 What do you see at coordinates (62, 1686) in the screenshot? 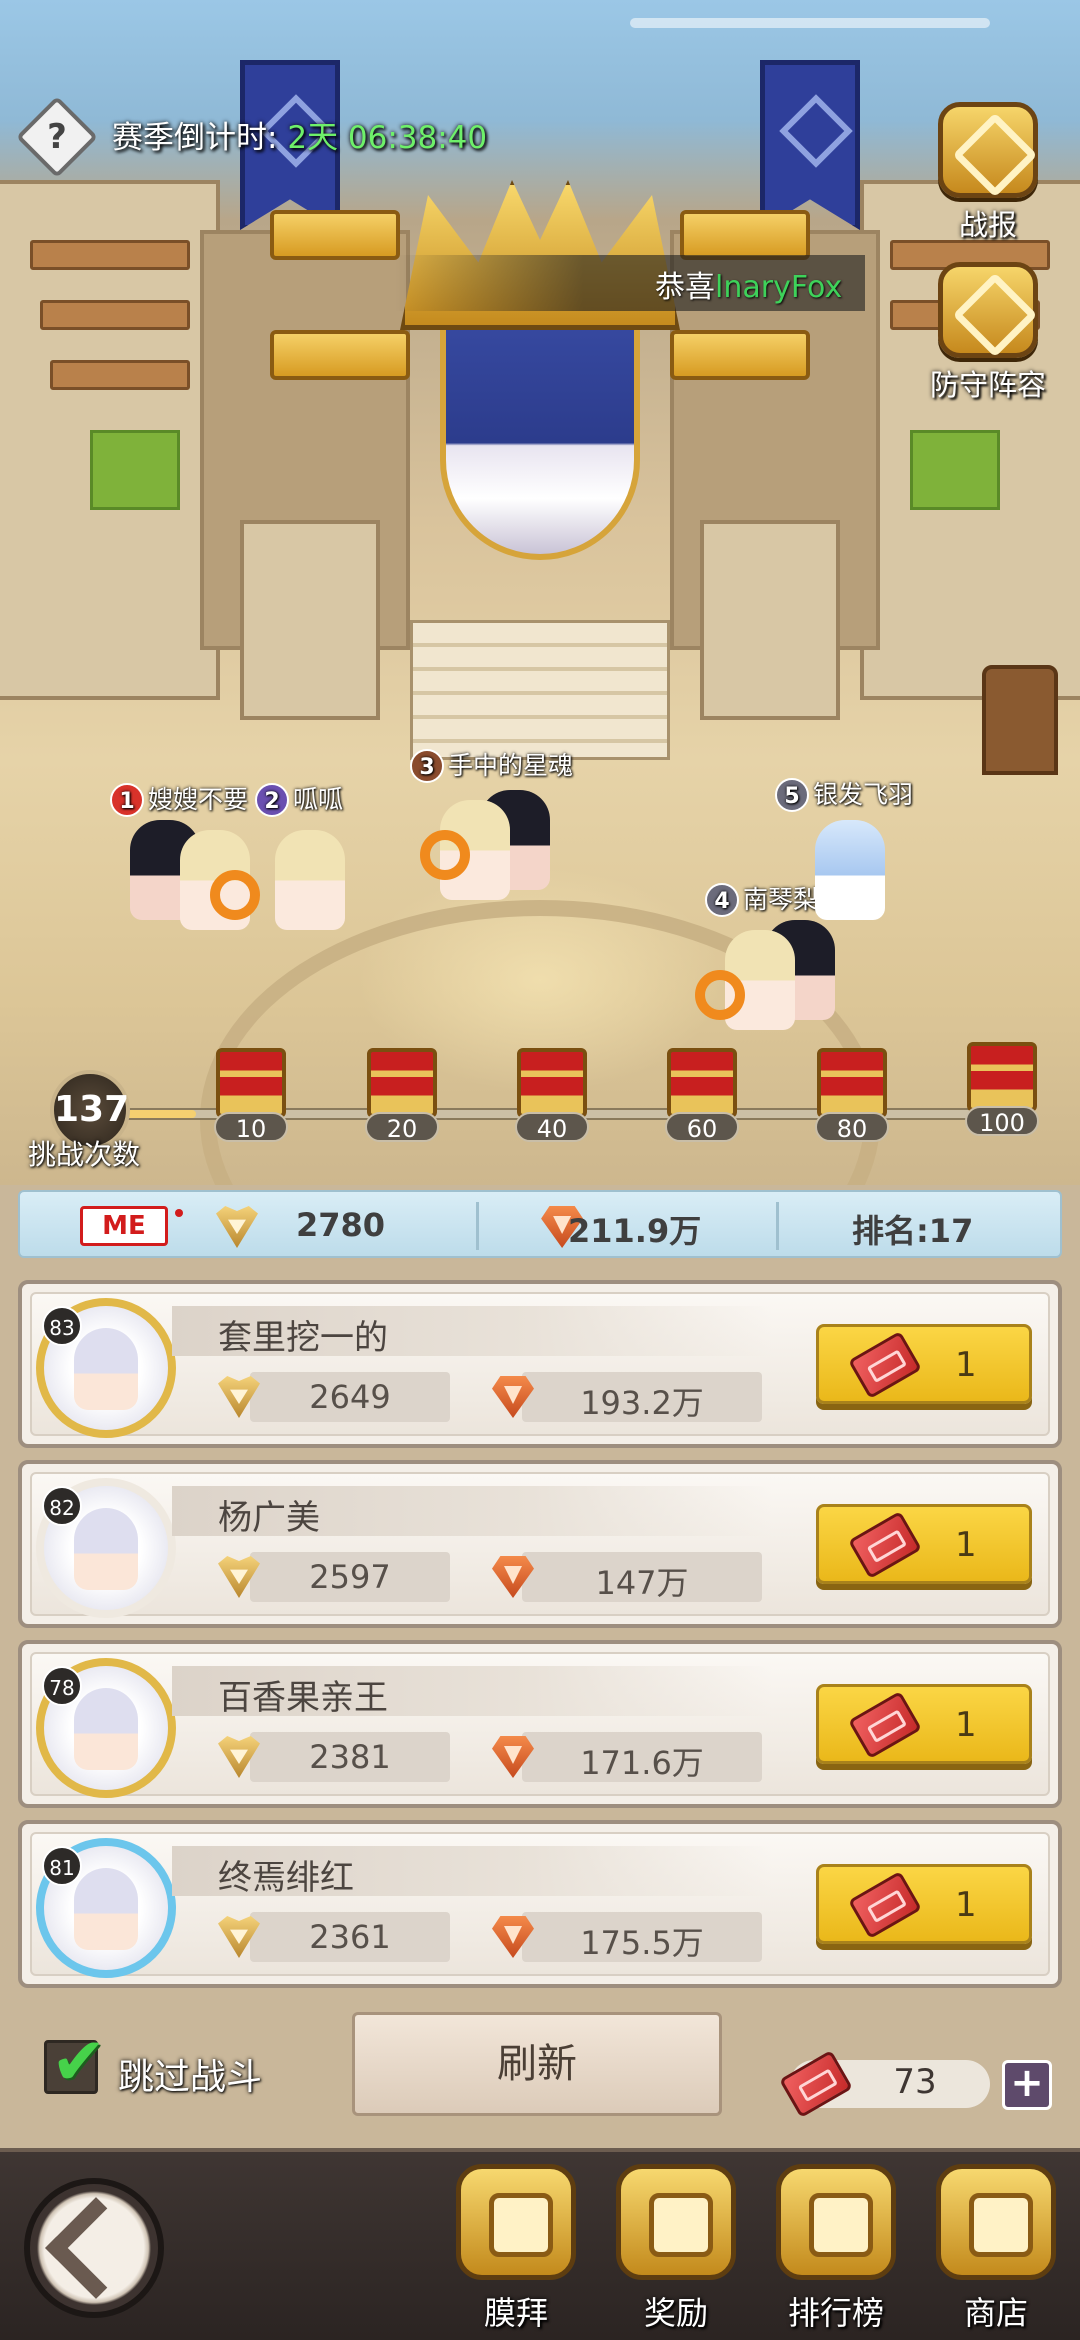
I see `player-level: 78` at bounding box center [62, 1686].